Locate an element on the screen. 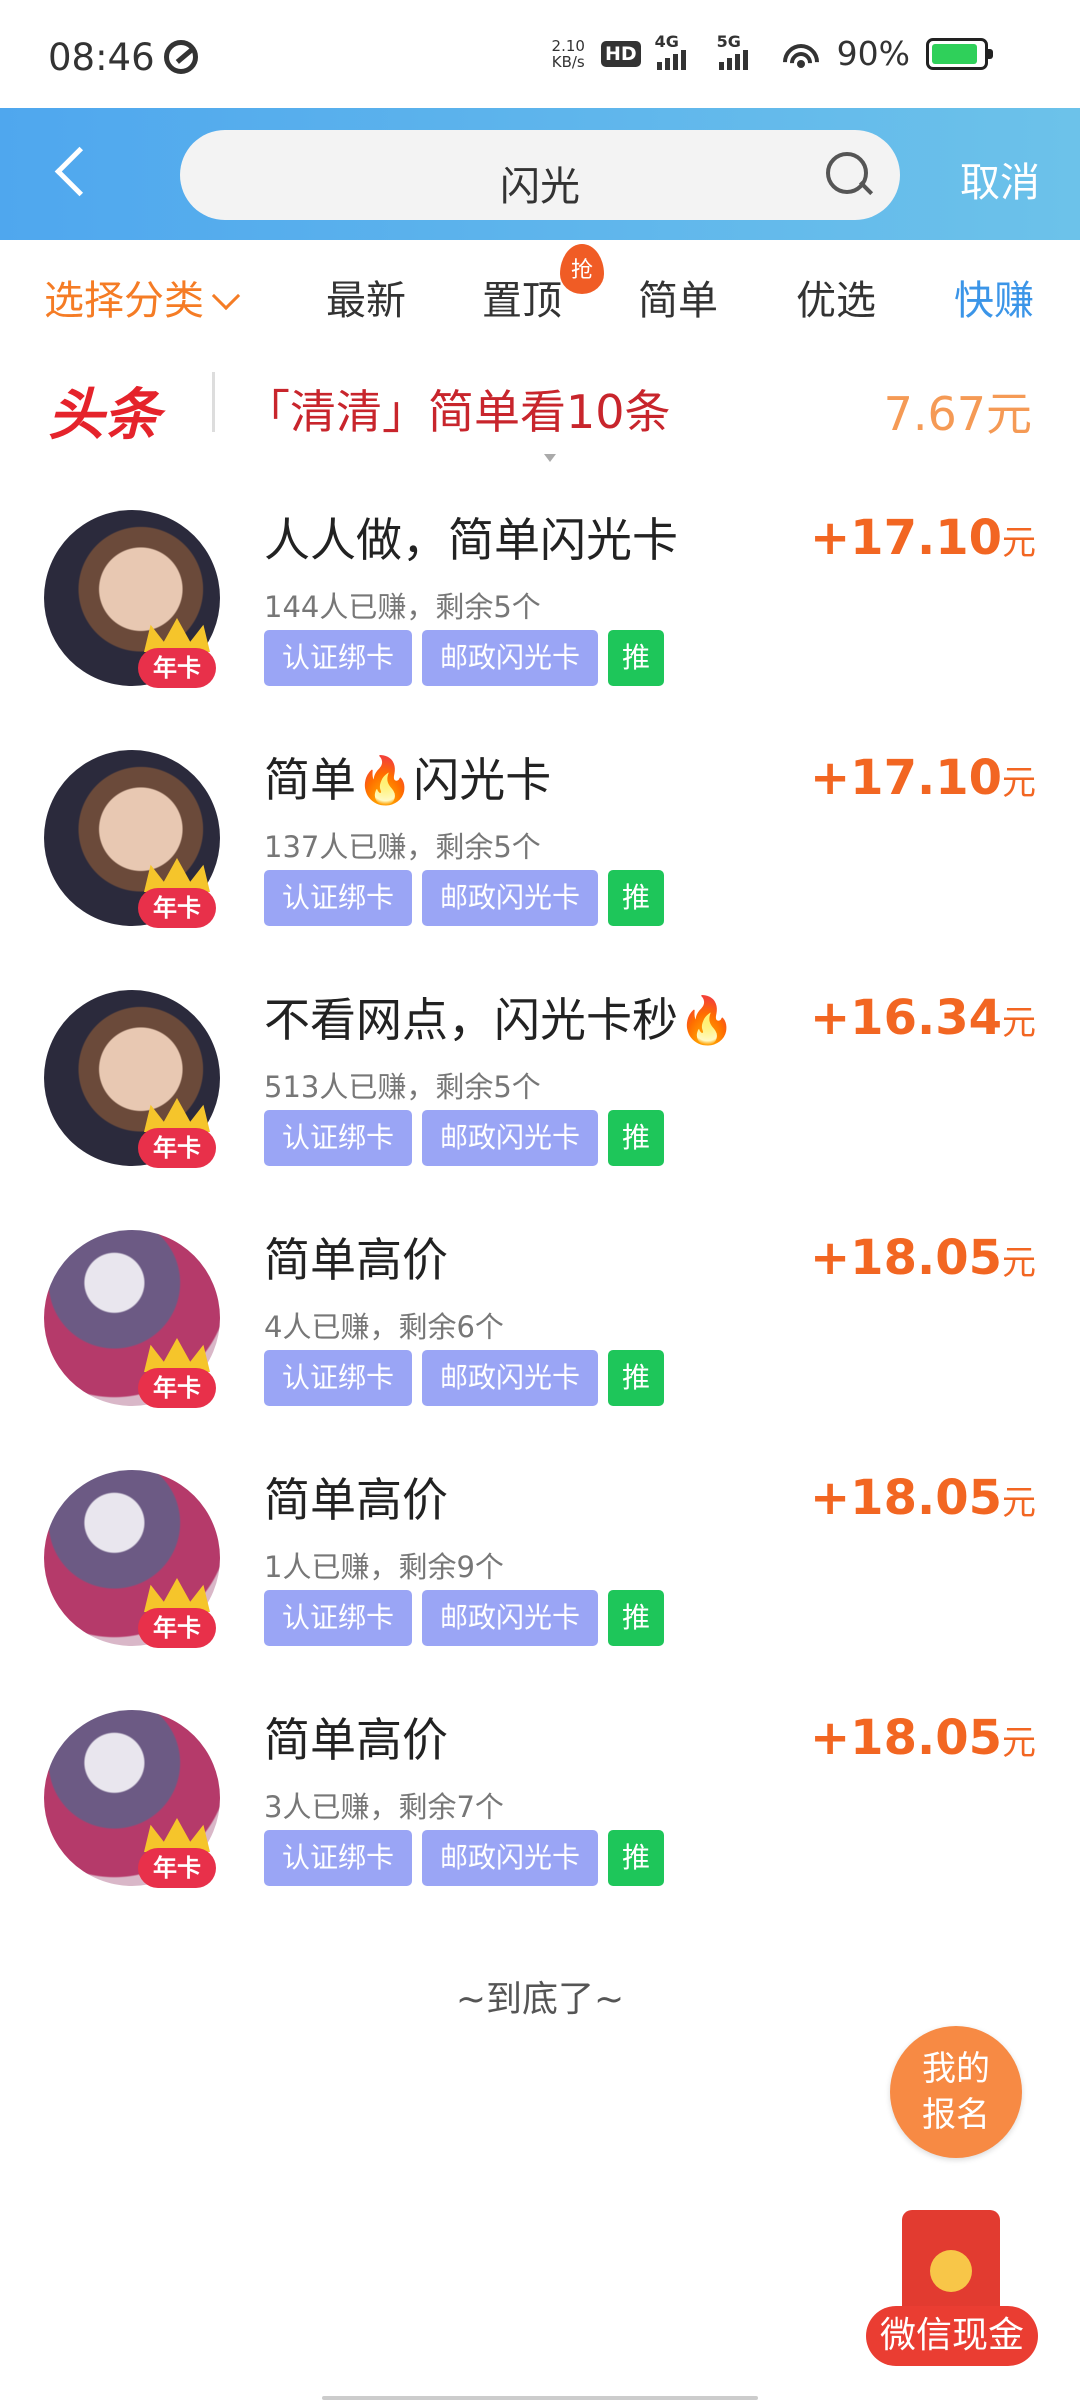  headline-amount: 7.67元 is located at coordinates (957, 414).